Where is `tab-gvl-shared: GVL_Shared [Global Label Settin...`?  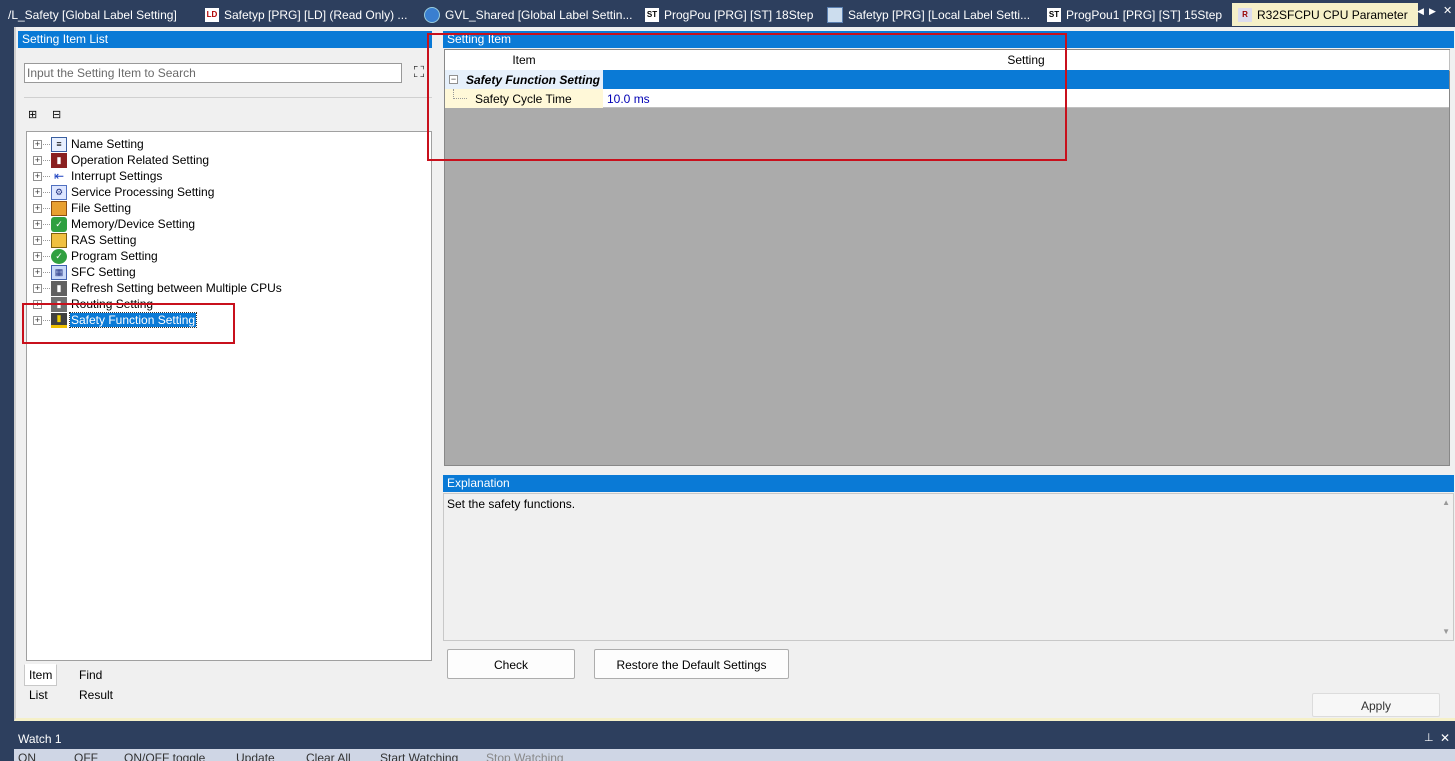 tab-gvl-shared: GVL_Shared [Global Label Settin... is located at coordinates (531, 14).